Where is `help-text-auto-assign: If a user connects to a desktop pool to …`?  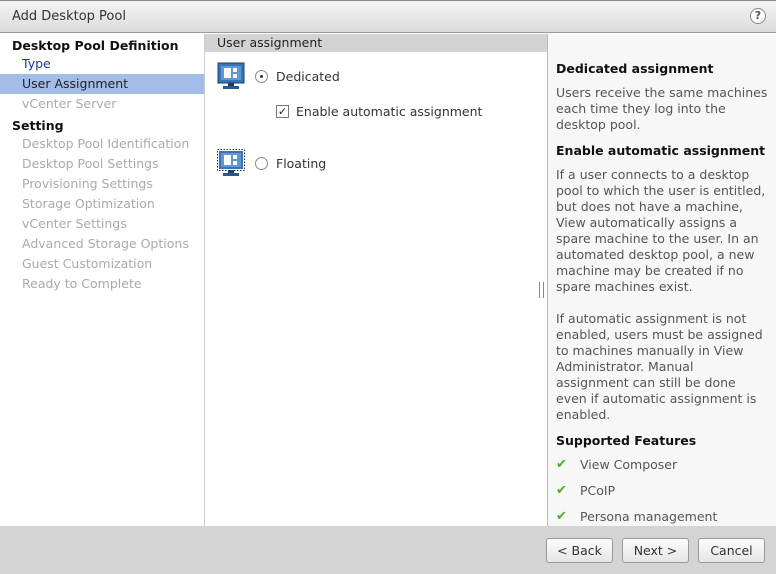 help-text-auto-assign: If a user connects to a desktop pool to … is located at coordinates (661, 230).